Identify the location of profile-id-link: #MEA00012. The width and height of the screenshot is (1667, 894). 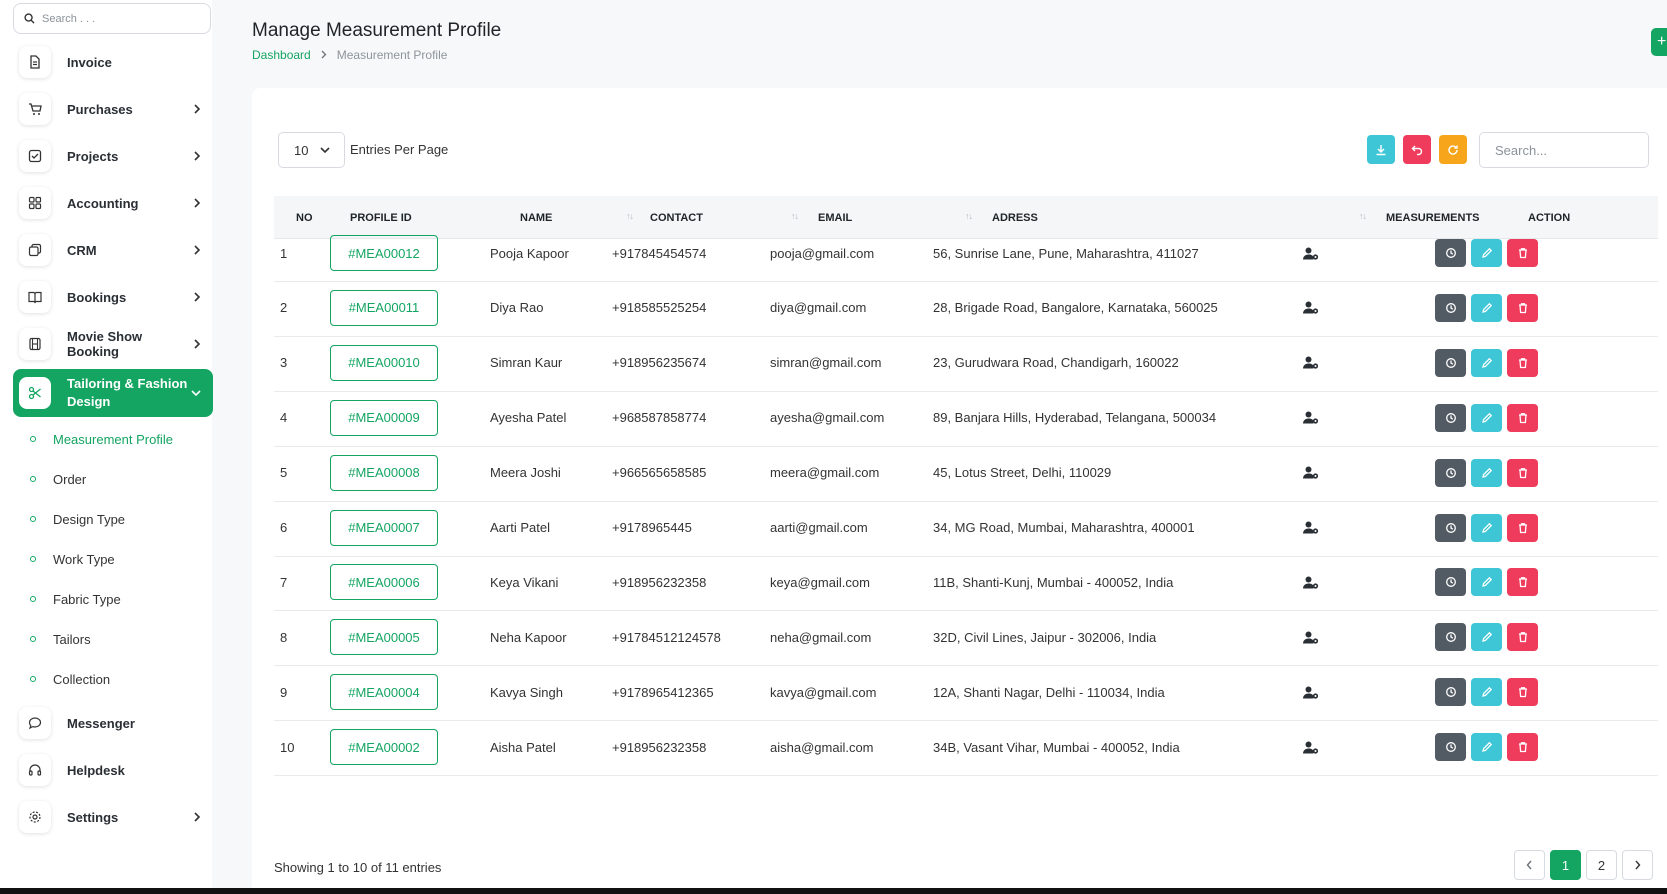
(384, 253).